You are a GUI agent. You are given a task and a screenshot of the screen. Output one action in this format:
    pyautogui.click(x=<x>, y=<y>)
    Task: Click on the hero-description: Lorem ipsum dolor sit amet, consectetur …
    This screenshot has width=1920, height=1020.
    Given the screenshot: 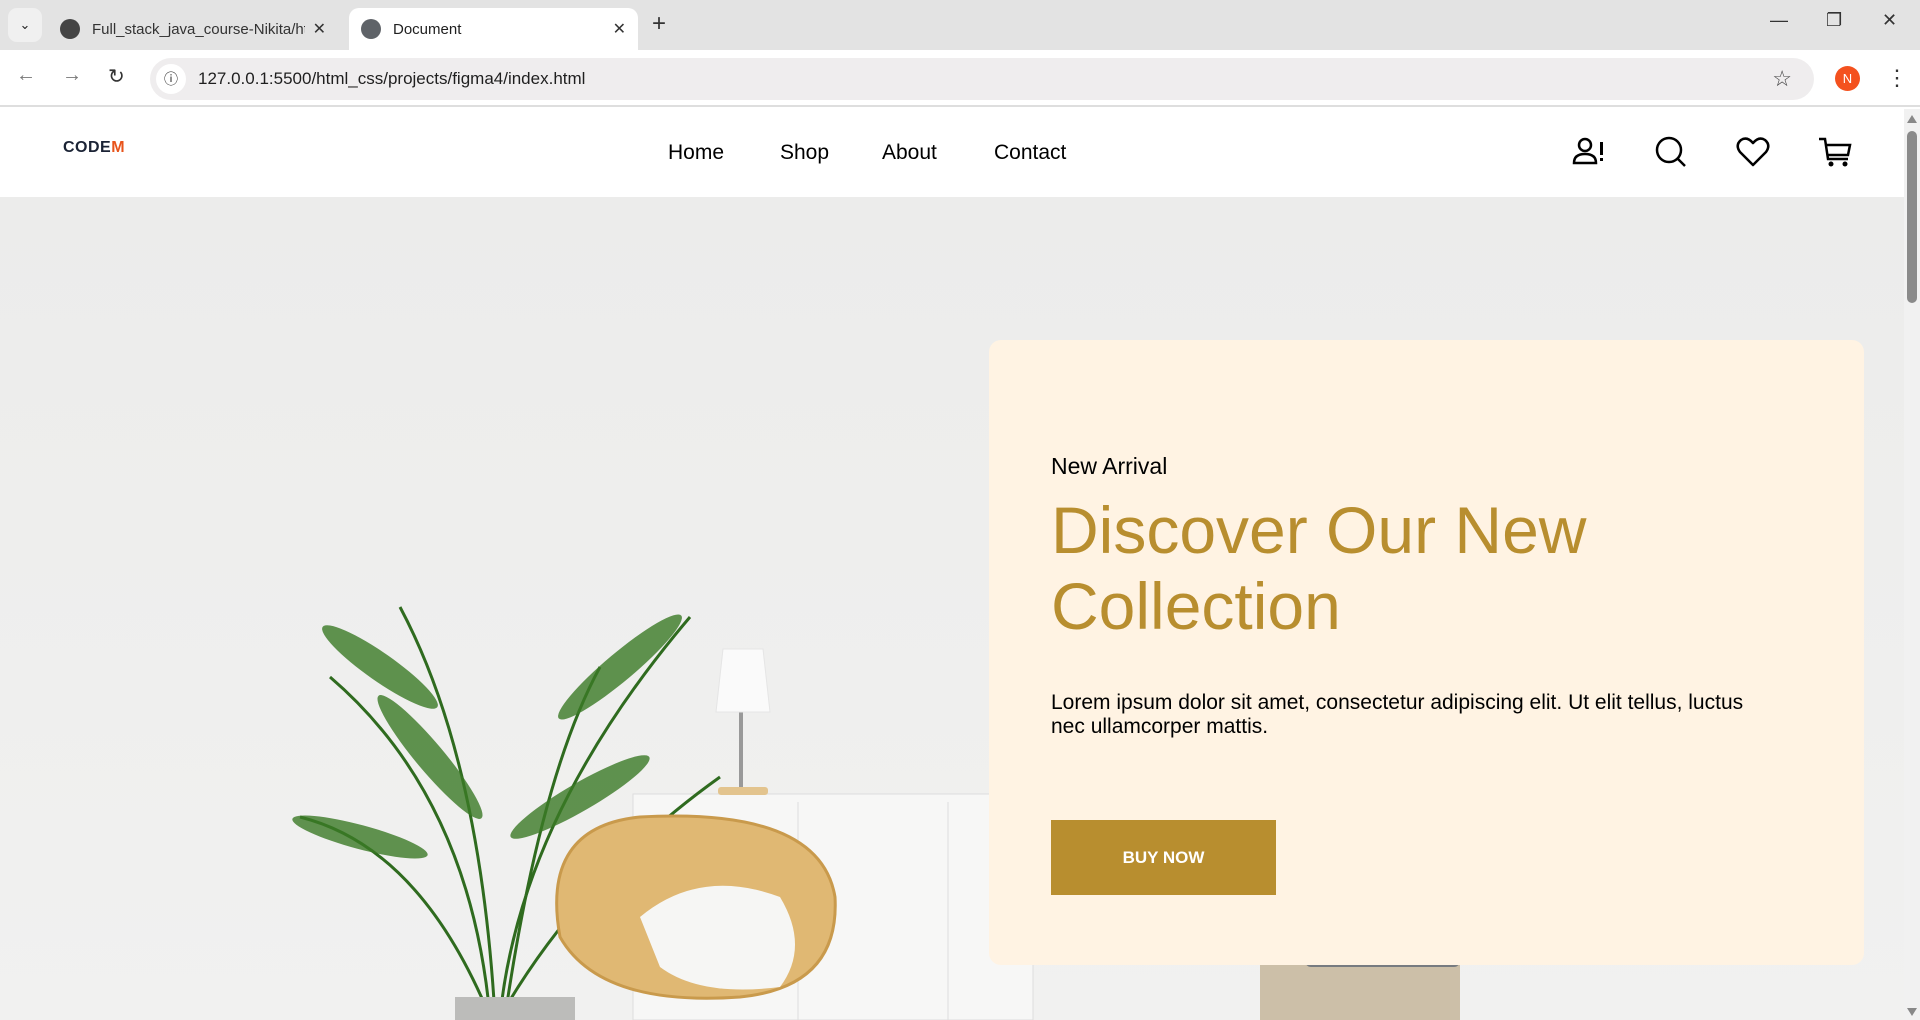 What is the action you would take?
    pyautogui.click(x=1397, y=714)
    